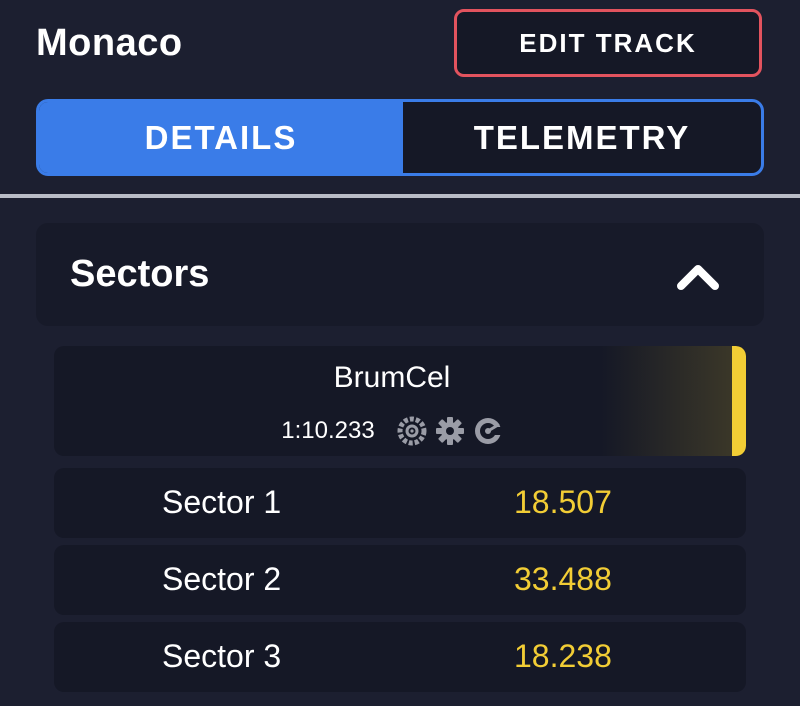 Image resolution: width=800 pixels, height=706 pixels. Describe the element at coordinates (400, 580) in the screenshot. I see `sector-row: Sector 2 33.488` at that location.